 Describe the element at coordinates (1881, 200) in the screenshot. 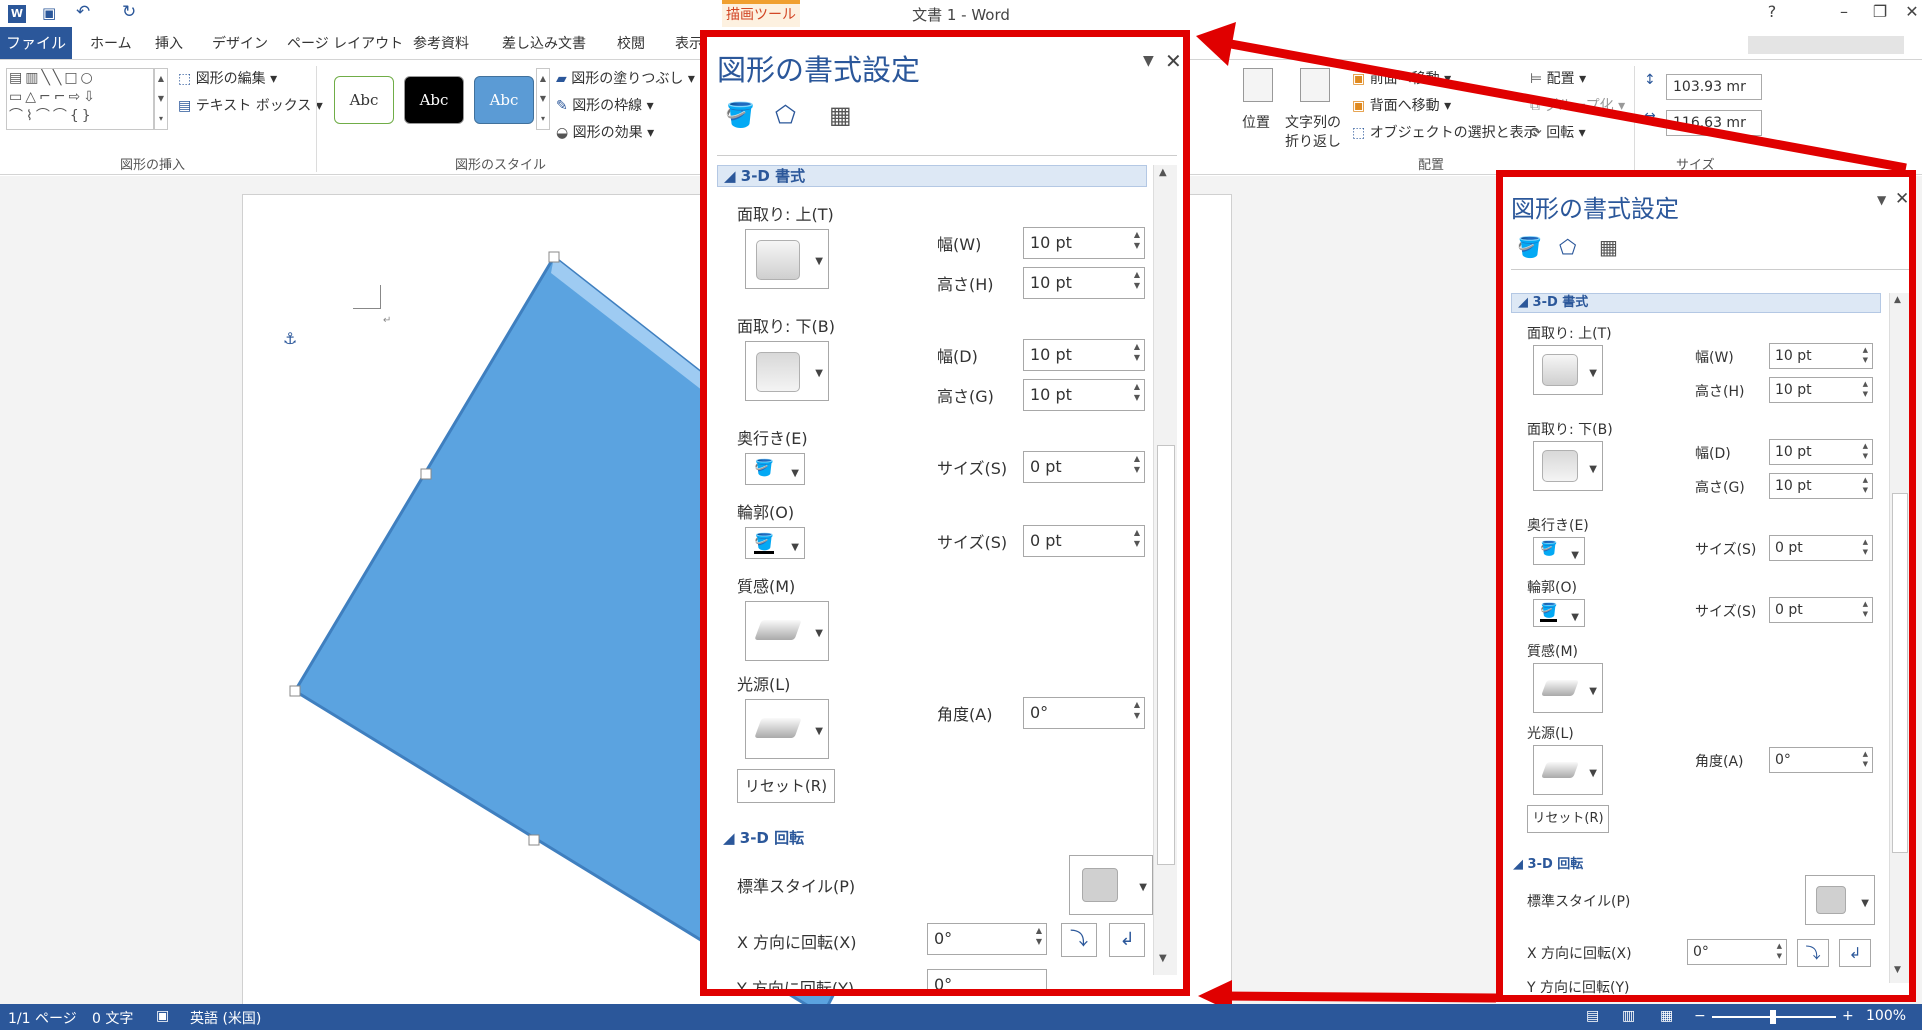

I see `pane-options-icon: ▼` at that location.